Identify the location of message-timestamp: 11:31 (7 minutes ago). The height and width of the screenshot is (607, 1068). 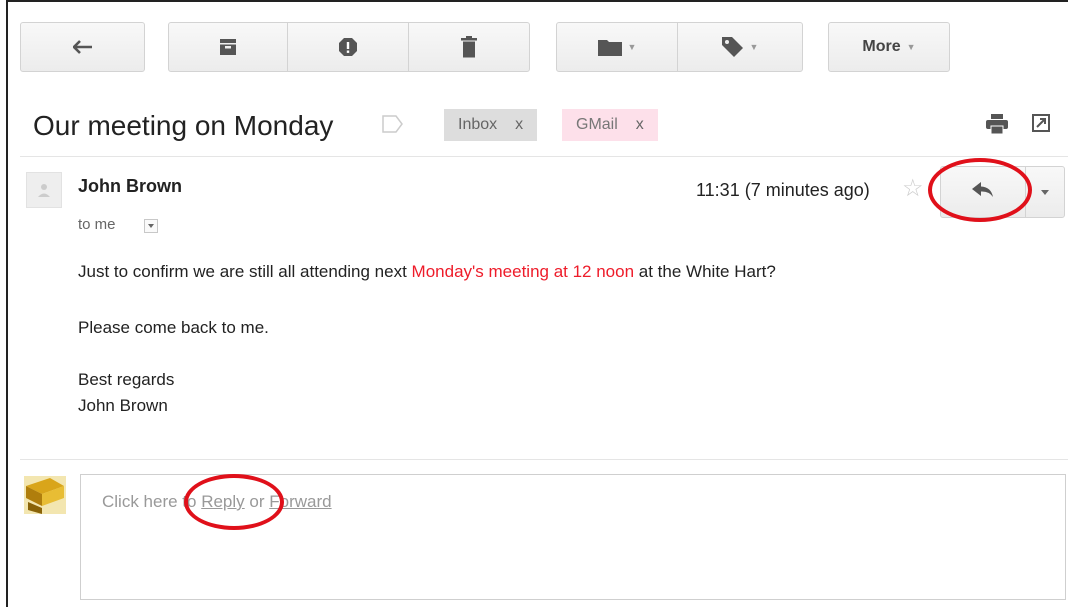
(783, 190).